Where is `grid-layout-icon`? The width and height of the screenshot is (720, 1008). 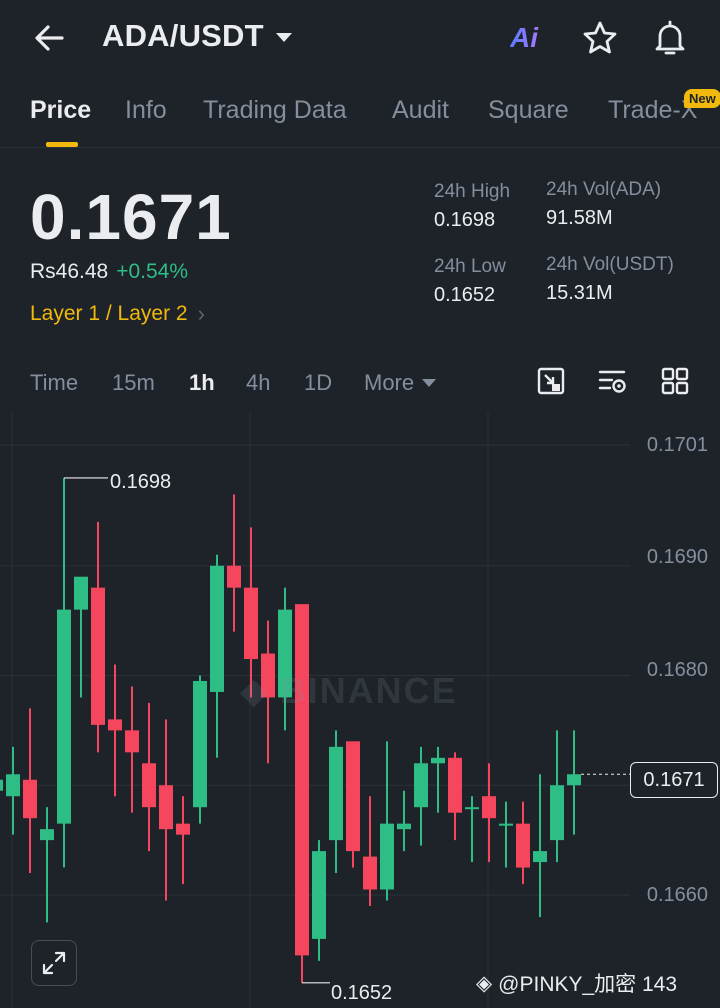
grid-layout-icon is located at coordinates (675, 381).